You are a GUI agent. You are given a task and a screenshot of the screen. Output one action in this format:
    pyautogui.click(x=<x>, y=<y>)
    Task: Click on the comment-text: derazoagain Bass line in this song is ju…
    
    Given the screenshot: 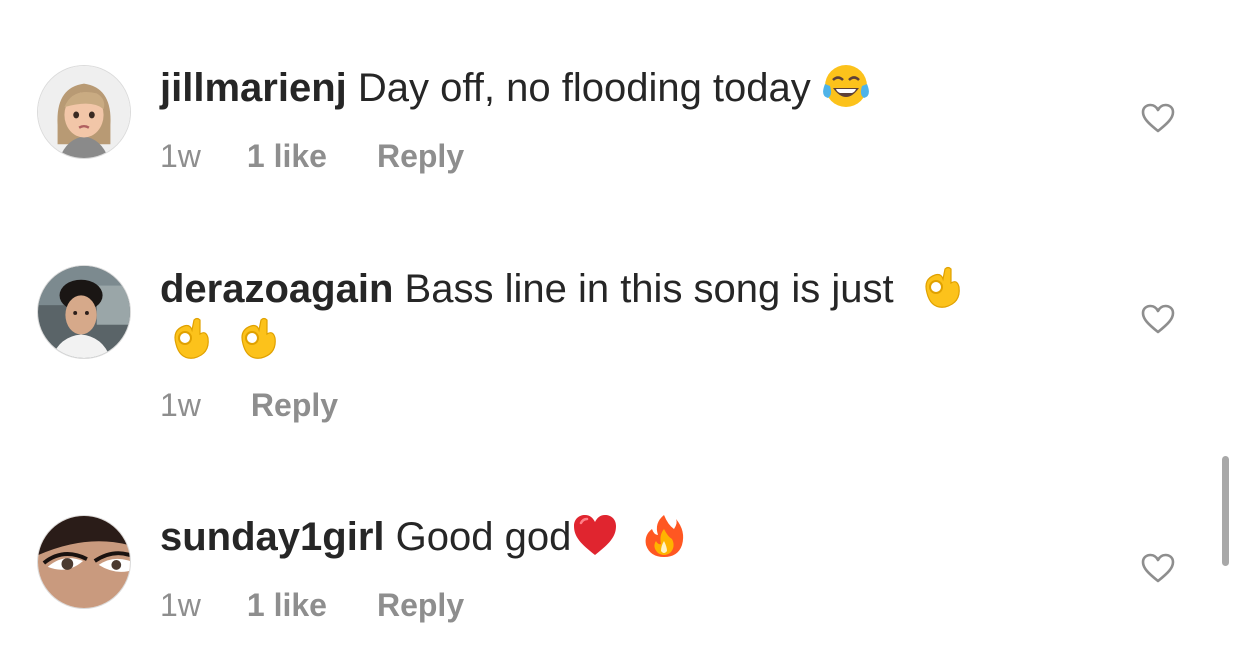 What is the action you would take?
    pyautogui.click(x=610, y=315)
    